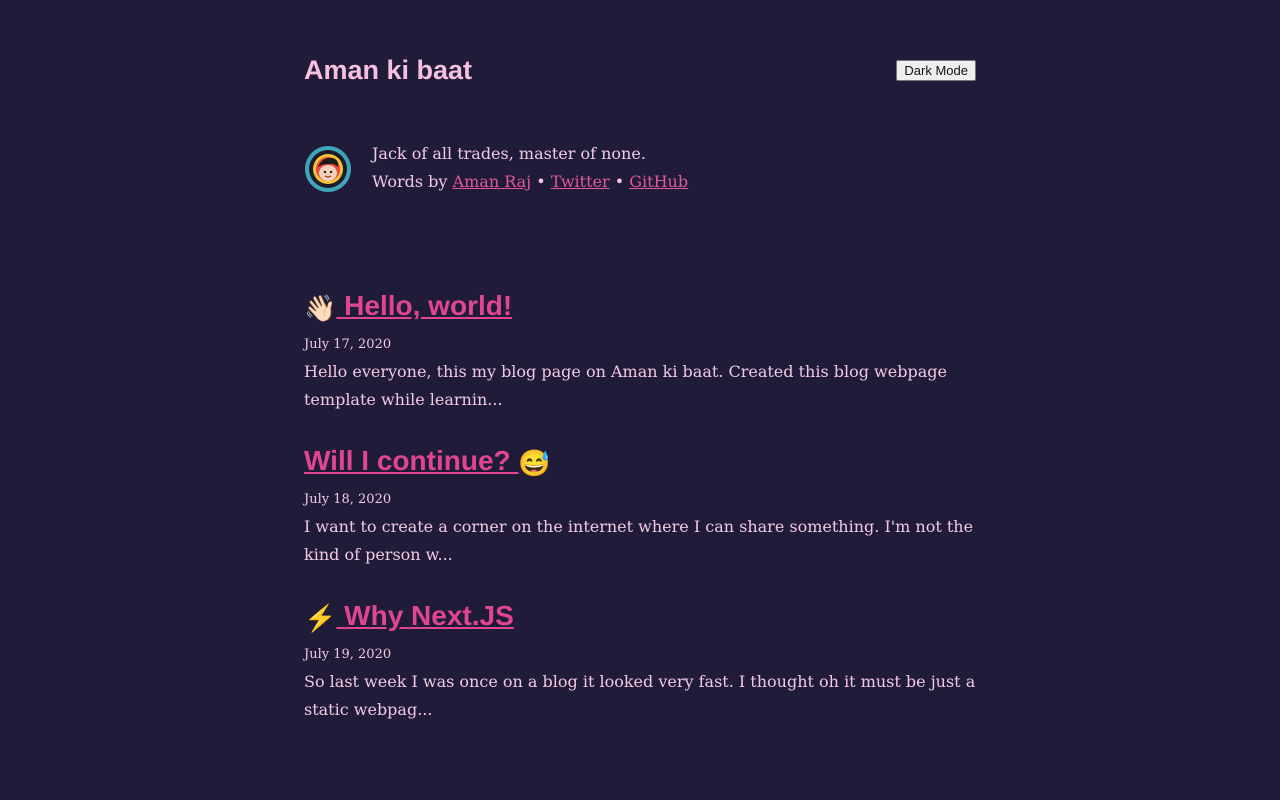 This screenshot has width=1280, height=800. Describe the element at coordinates (534, 463) in the screenshot. I see `sweat-smile-icon: 😅` at that location.